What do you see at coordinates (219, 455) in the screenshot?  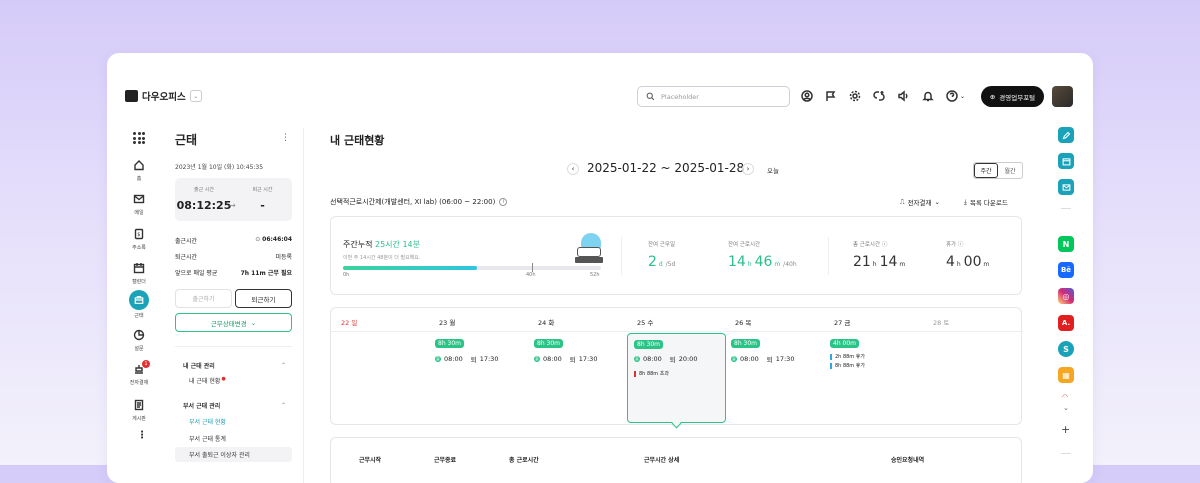 I see `menu-item-label: 부서 출퇴근 이상자 관리` at bounding box center [219, 455].